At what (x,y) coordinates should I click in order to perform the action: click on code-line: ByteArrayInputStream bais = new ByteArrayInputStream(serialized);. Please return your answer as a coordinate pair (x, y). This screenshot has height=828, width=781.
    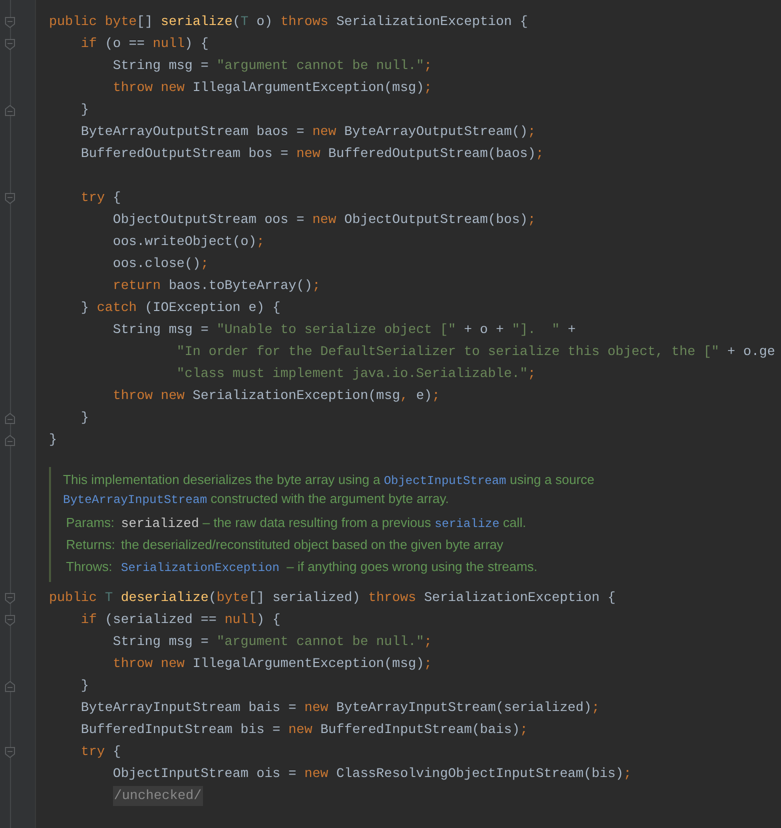
    Looking at the image, I should click on (340, 708).